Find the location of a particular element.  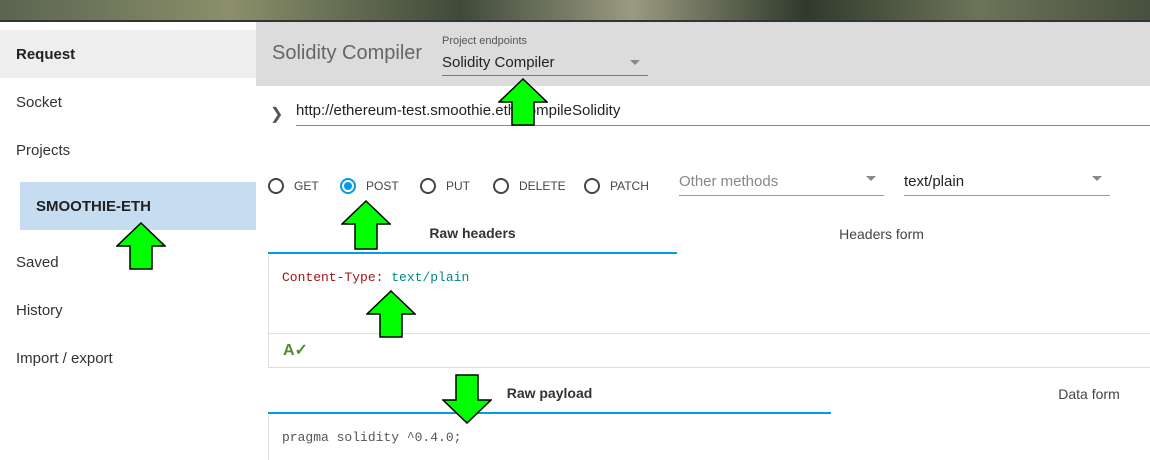

tab-label: Raw payload is located at coordinates (549, 393).